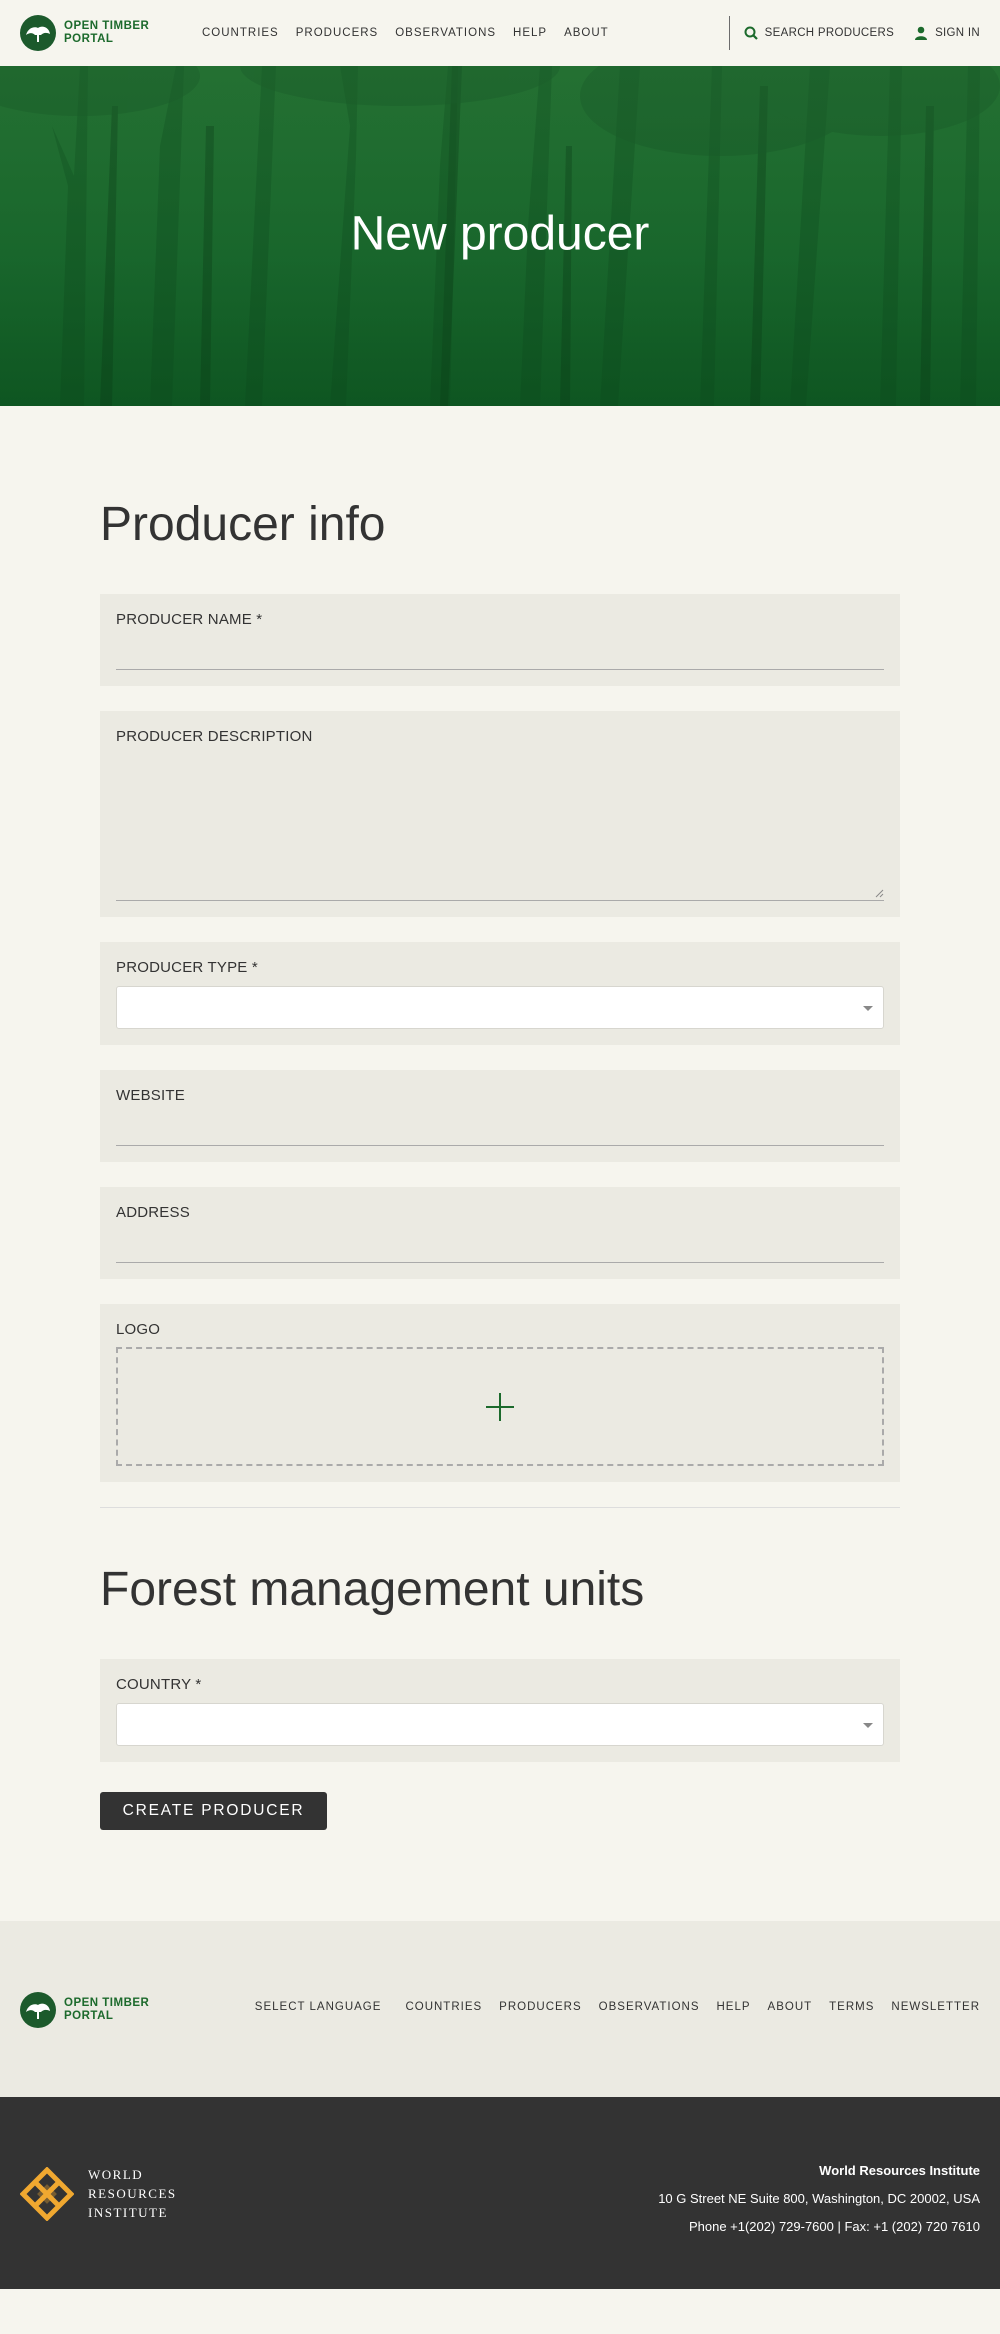  I want to click on footer-nav-producers: PRODUCERS, so click(540, 2007).